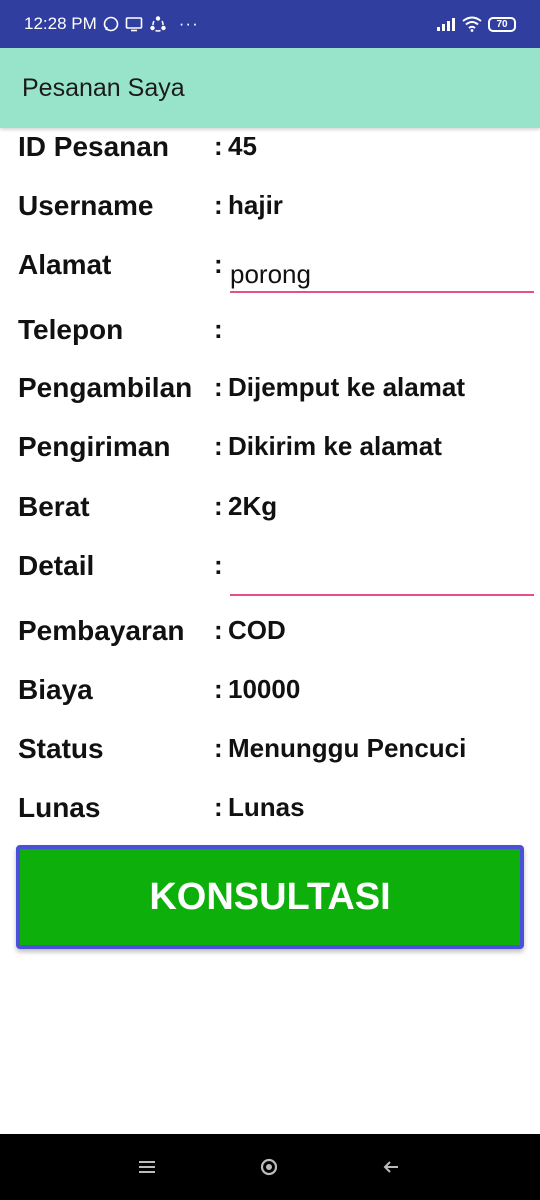 The width and height of the screenshot is (540, 1200). I want to click on value-pembayaran: COD, so click(257, 630).